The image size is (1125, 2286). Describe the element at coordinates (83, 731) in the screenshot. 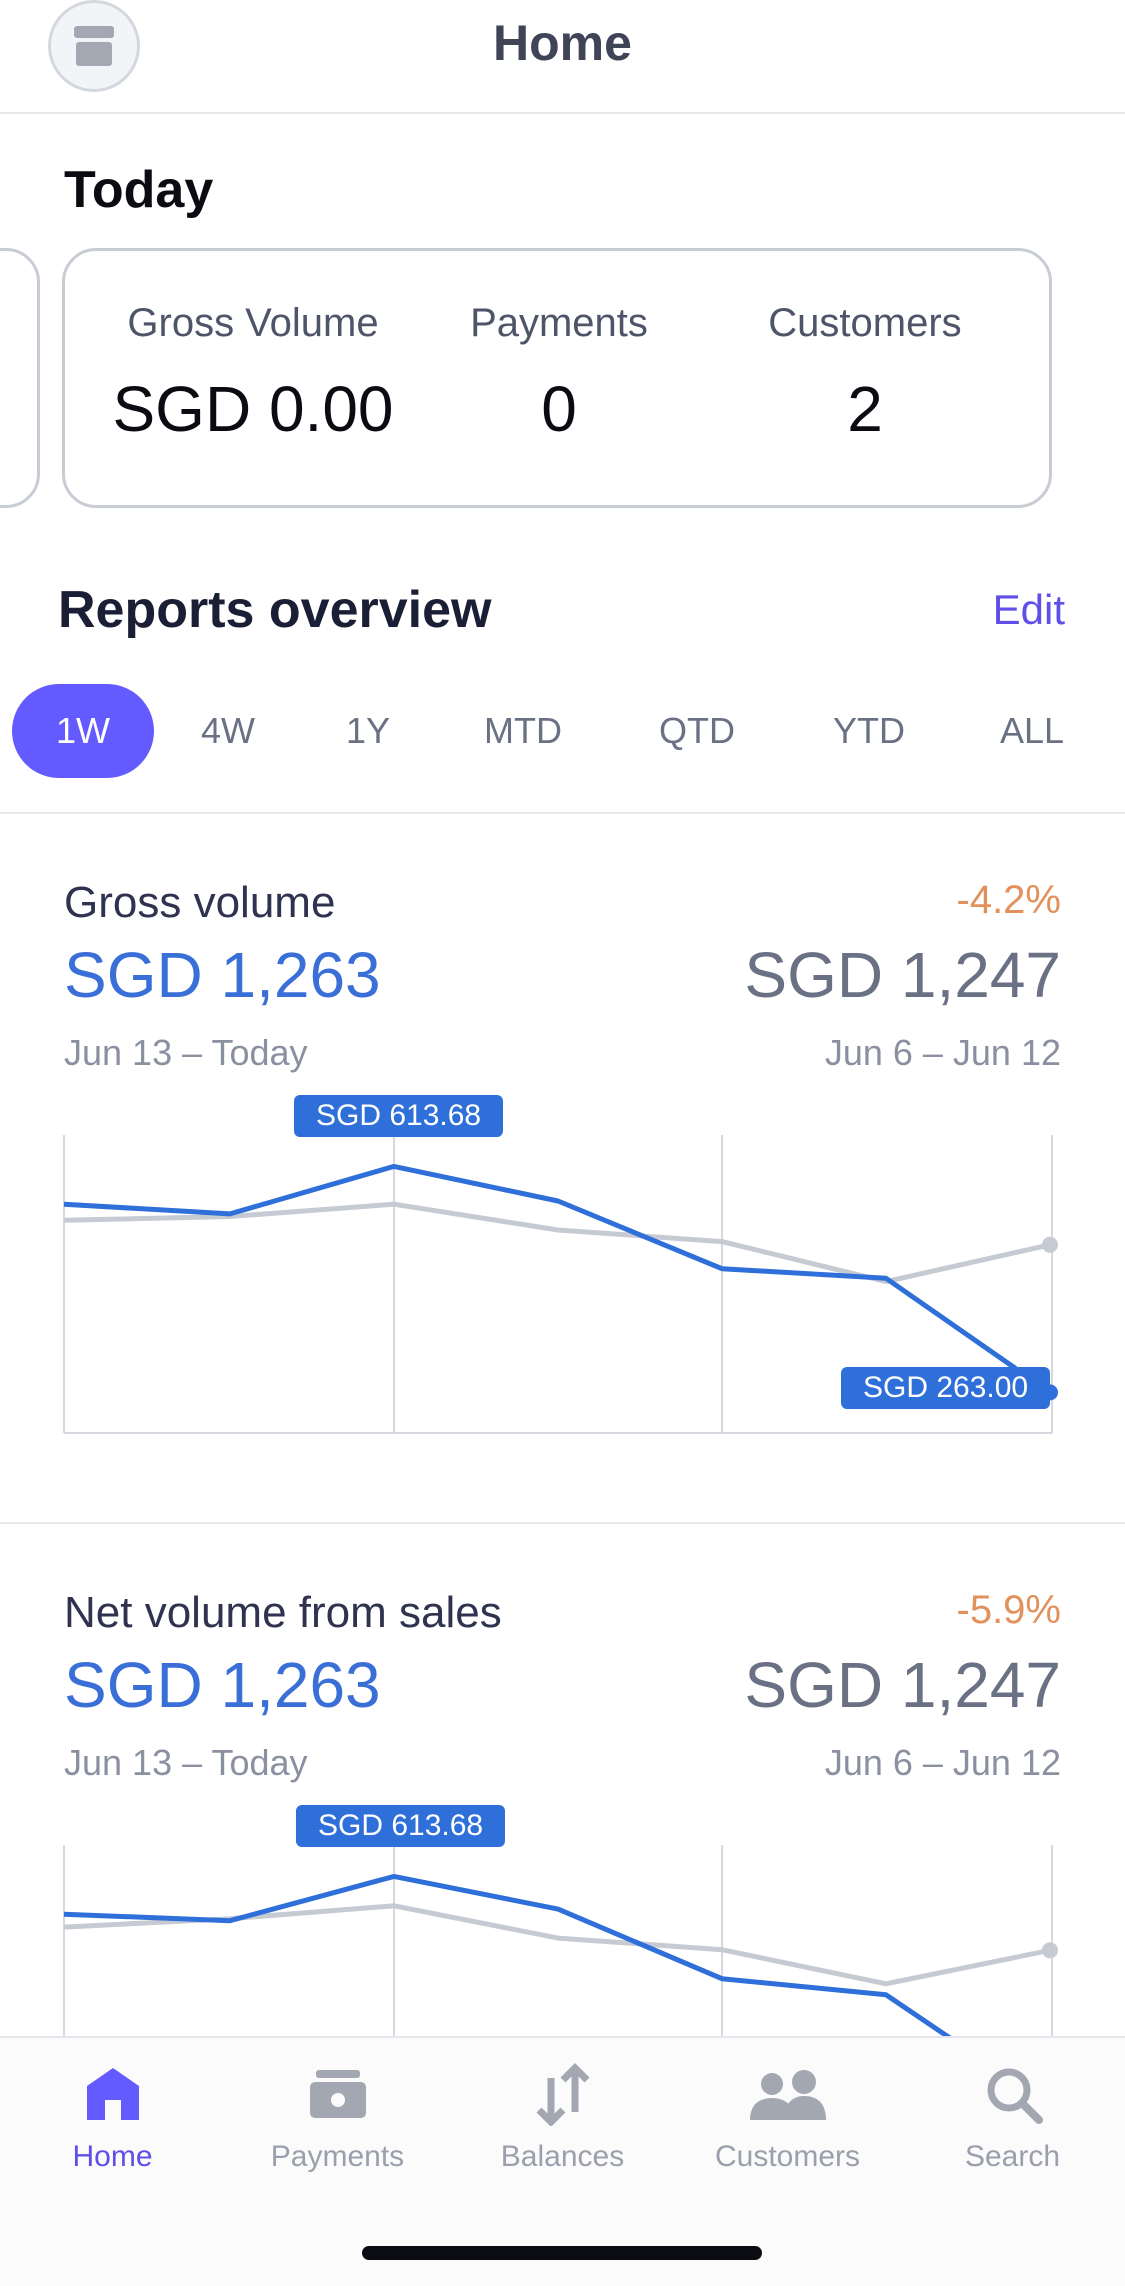

I see `range-tab-1w: 1W` at that location.